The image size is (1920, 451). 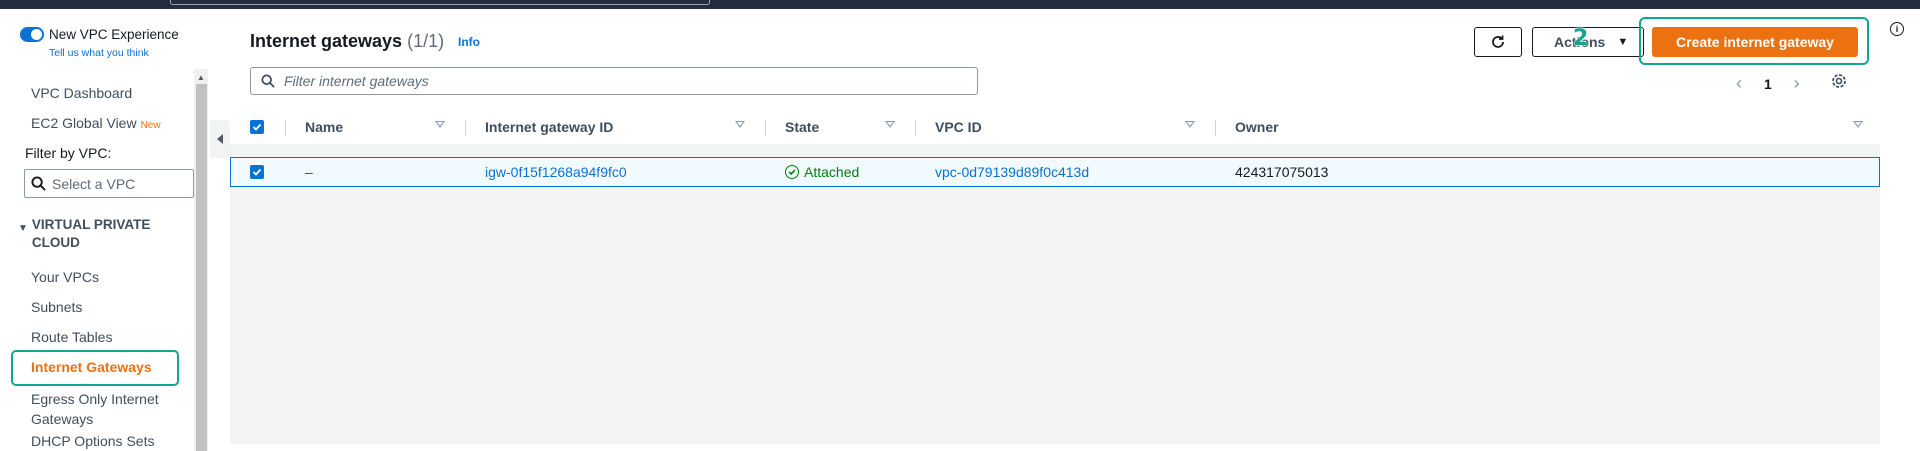 What do you see at coordinates (1581, 38) in the screenshot?
I see `annotation-step-2: 2` at bounding box center [1581, 38].